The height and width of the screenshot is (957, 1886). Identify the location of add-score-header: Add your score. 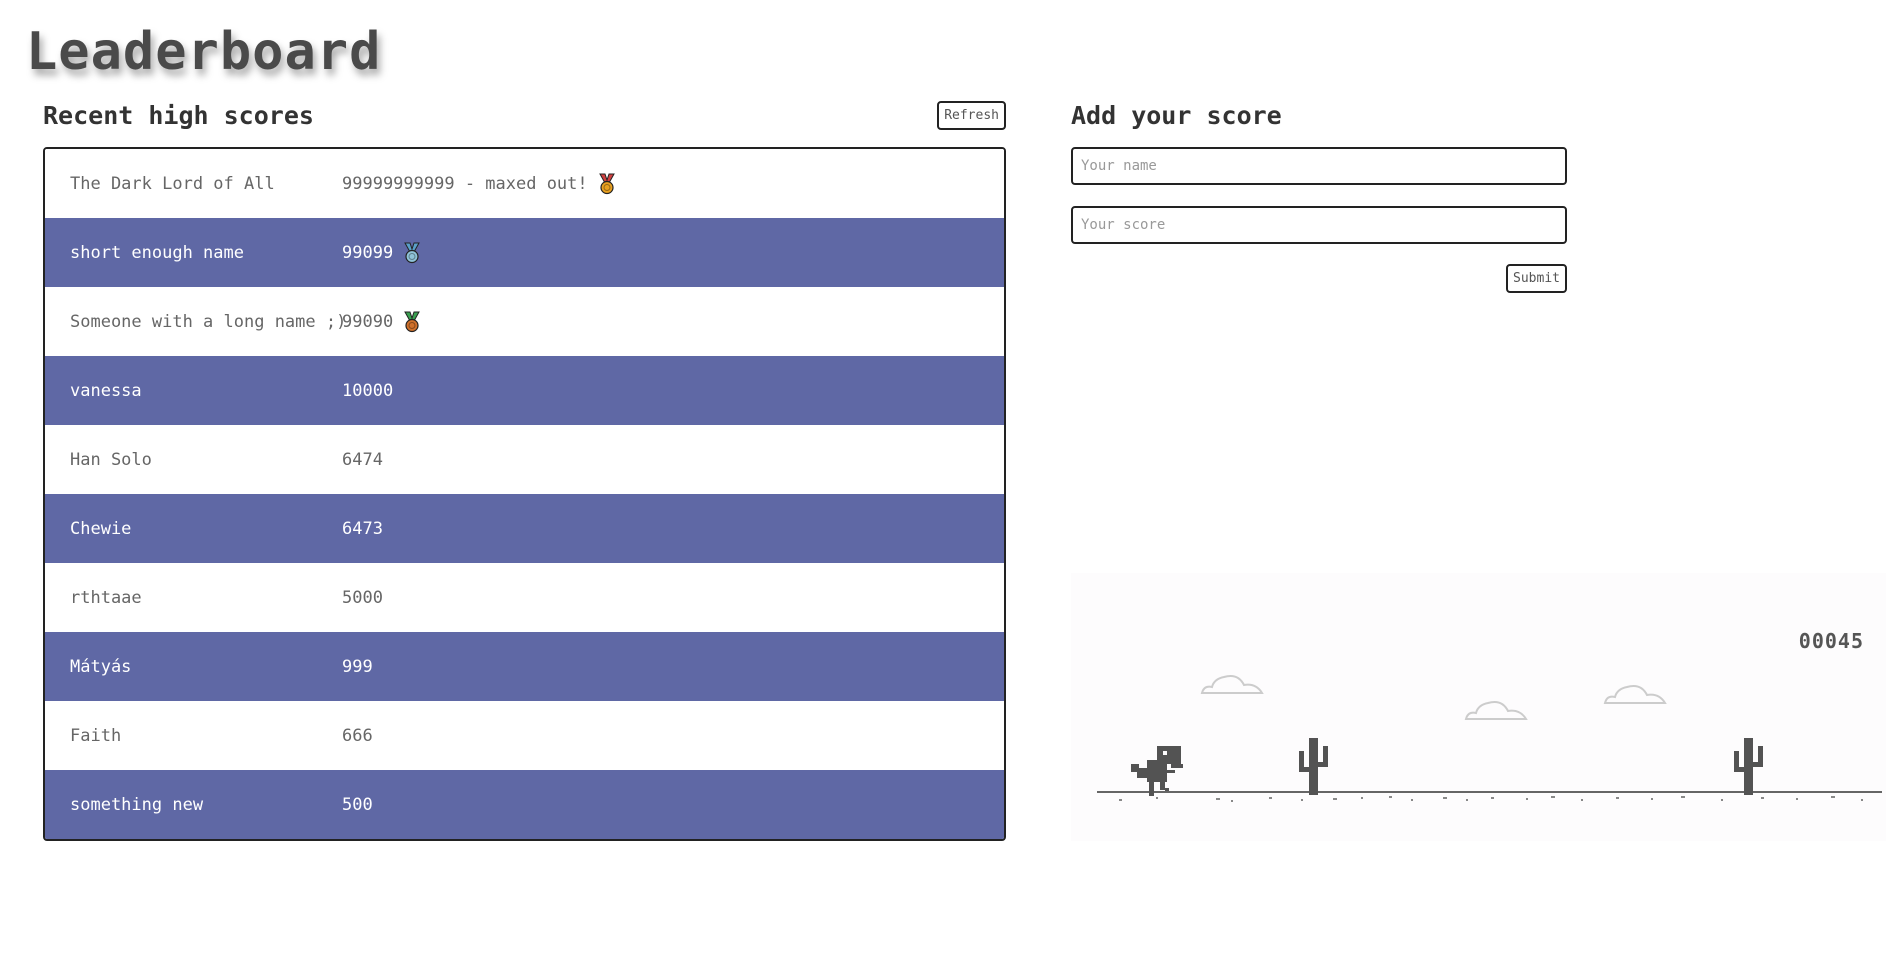
(1319, 115).